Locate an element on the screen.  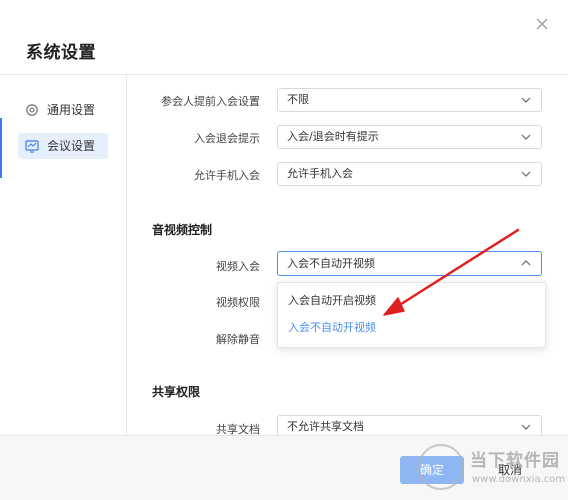
cancel-button: 取消 is located at coordinates (510, 470).